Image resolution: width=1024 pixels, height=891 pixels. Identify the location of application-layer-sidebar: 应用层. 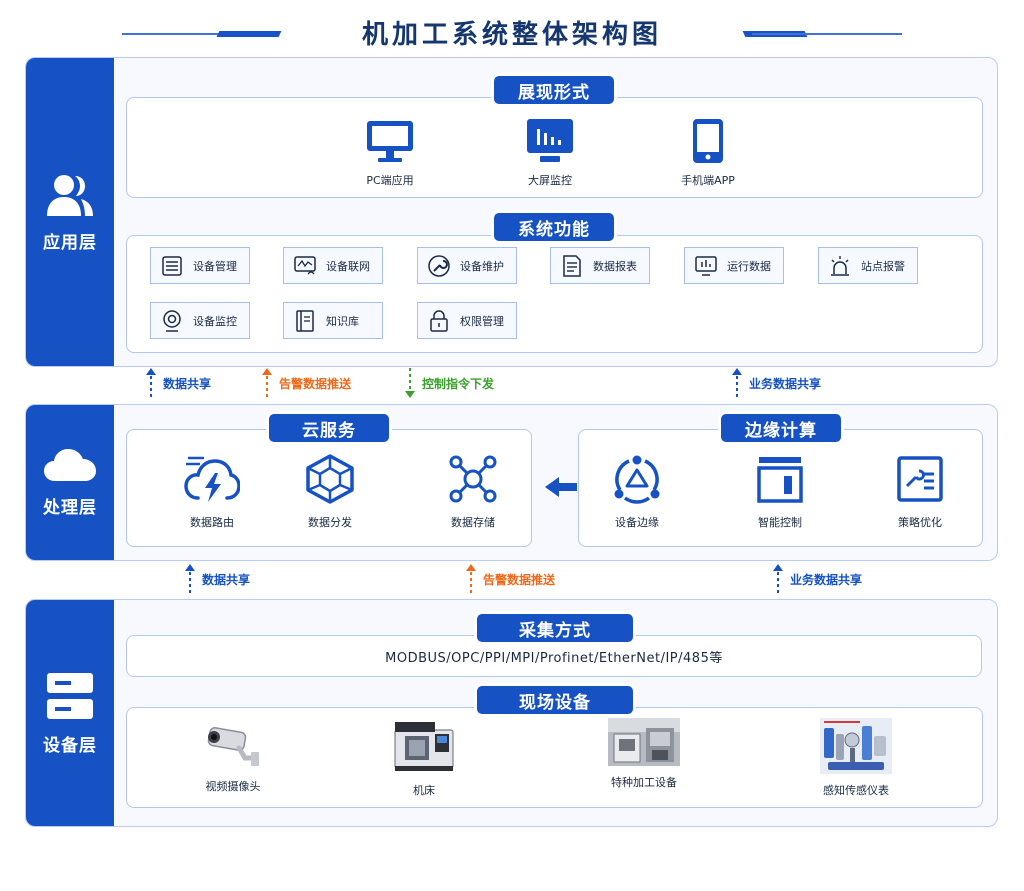
(70, 212).